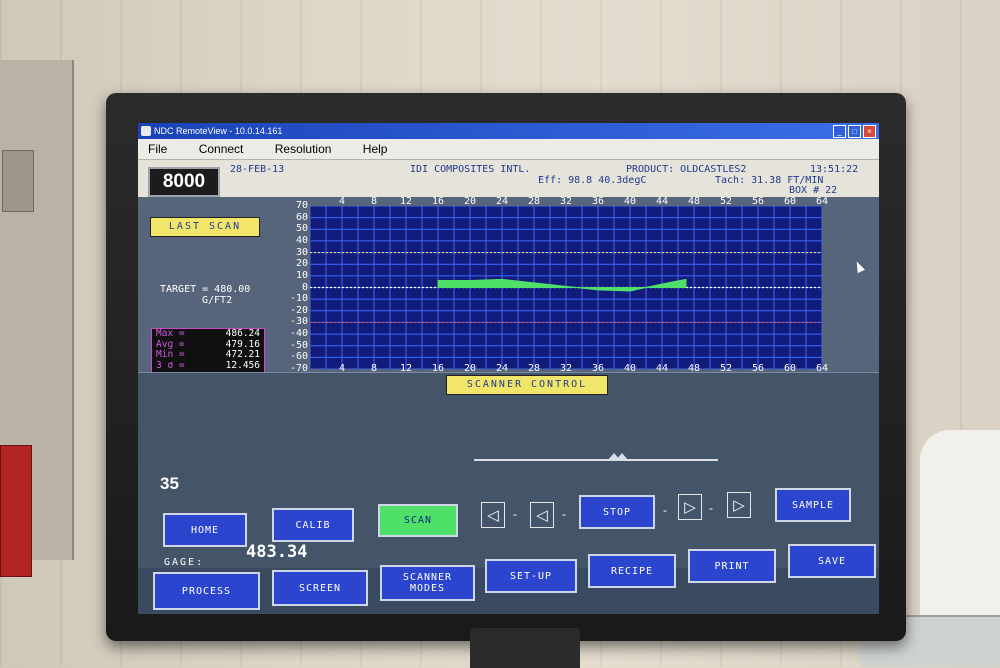  I want to click on home-button: HOME, so click(205, 530).